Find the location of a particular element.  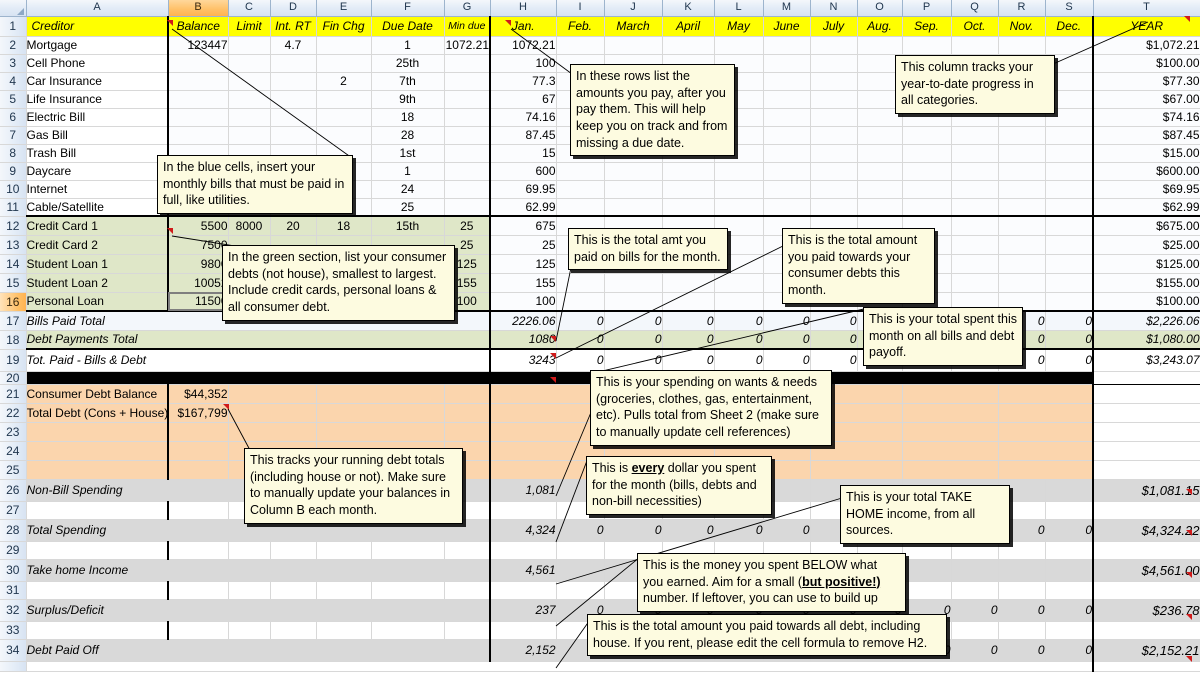

cell-july is located at coordinates (834, 135).